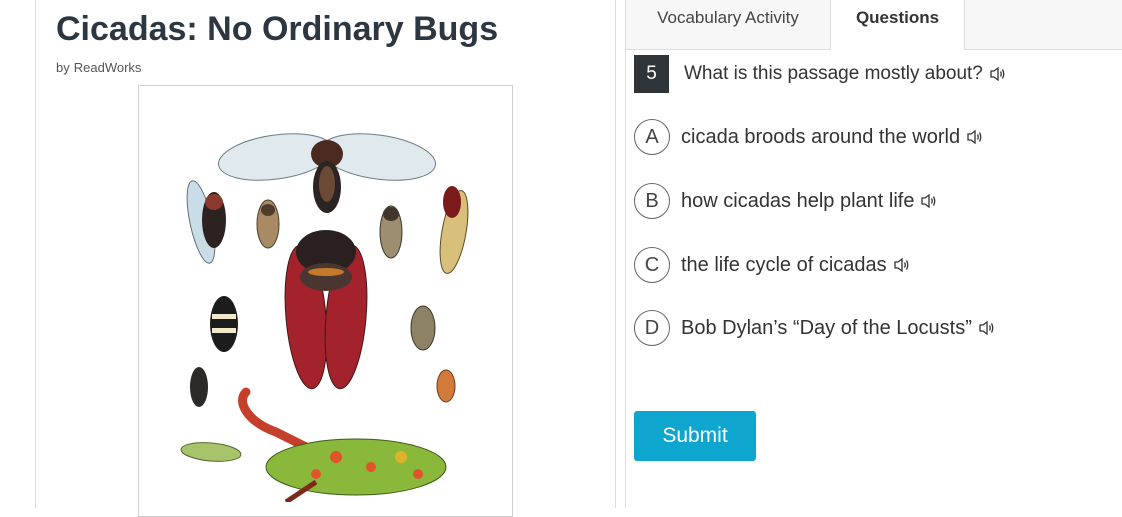 Image resolution: width=1122 pixels, height=517 pixels. What do you see at coordinates (652, 201) in the screenshot?
I see `option-letter-b: B` at bounding box center [652, 201].